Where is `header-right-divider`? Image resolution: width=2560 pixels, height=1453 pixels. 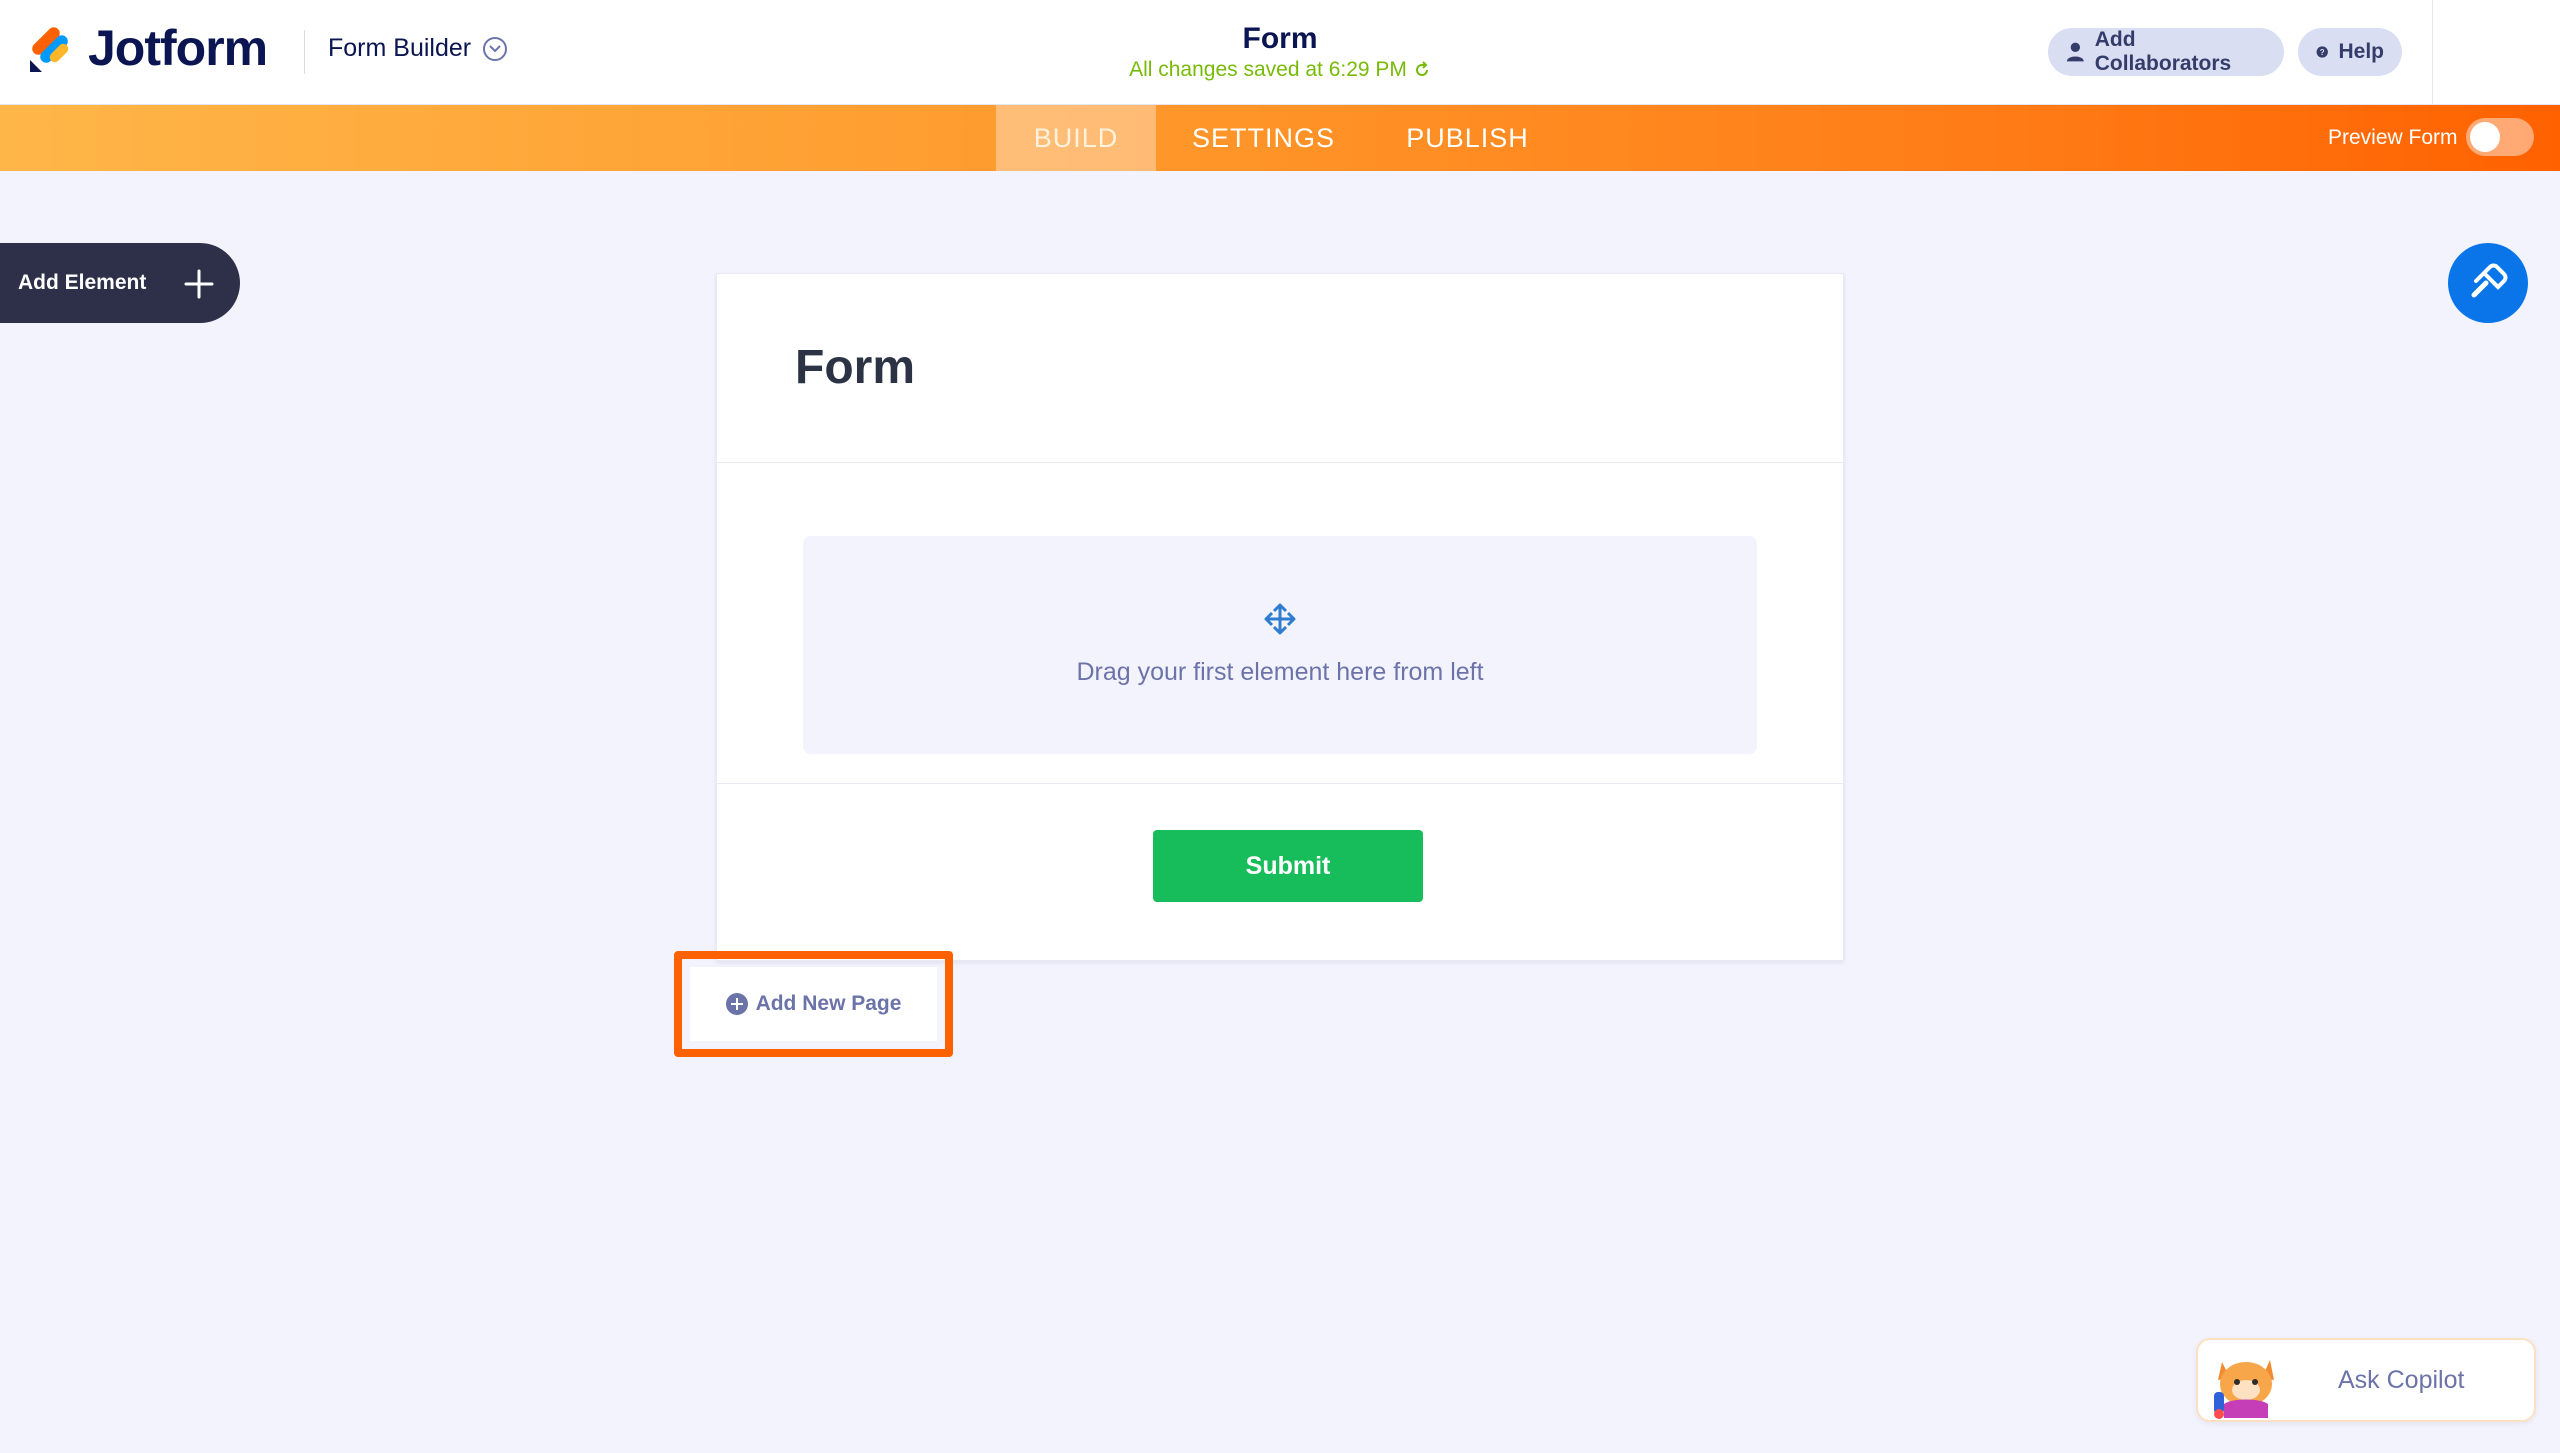 header-right-divider is located at coordinates (2432, 52).